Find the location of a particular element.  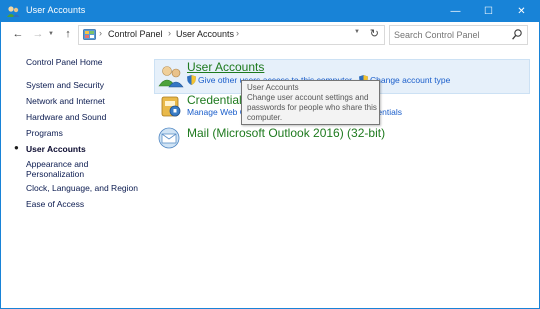

change-account-type-link: Change account type is located at coordinates (410, 80).